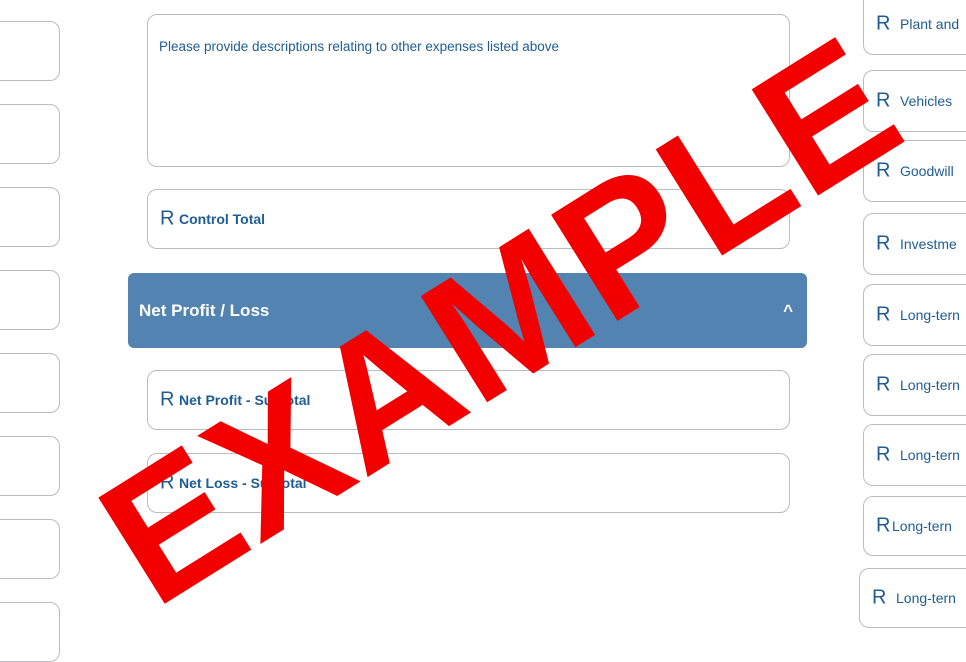 This screenshot has height=662, width=966. What do you see at coordinates (245, 400) in the screenshot?
I see `net-profit-subtotal-label: Net Profit - Subtotal` at bounding box center [245, 400].